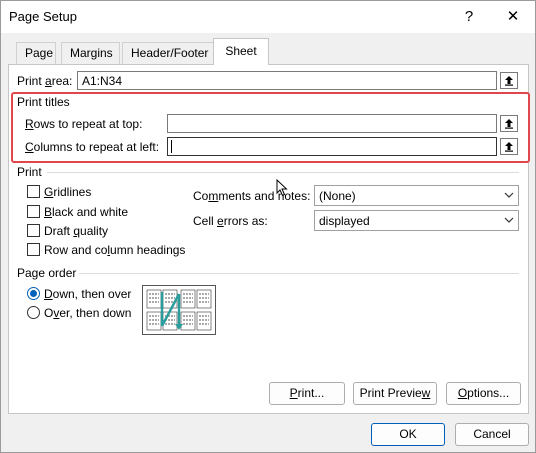  Describe the element at coordinates (36, 53) in the screenshot. I see `tab-page: Page` at that location.